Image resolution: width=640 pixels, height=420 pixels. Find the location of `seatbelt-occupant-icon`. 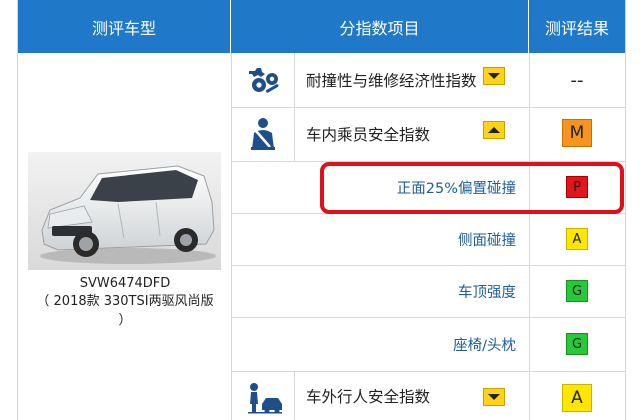

seatbelt-occupant-icon is located at coordinates (263, 134).